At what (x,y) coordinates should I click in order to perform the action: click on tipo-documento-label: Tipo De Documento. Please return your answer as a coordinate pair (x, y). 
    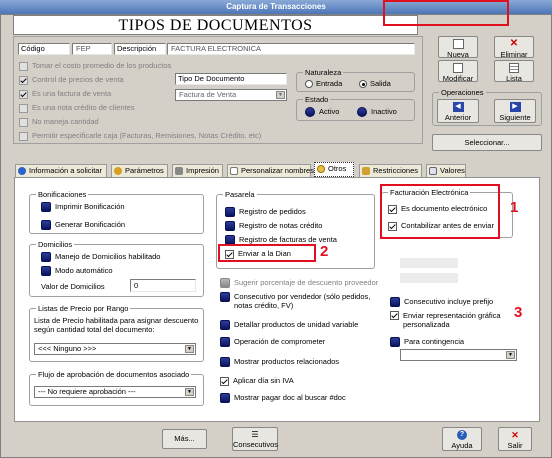
    Looking at the image, I should click on (231, 79).